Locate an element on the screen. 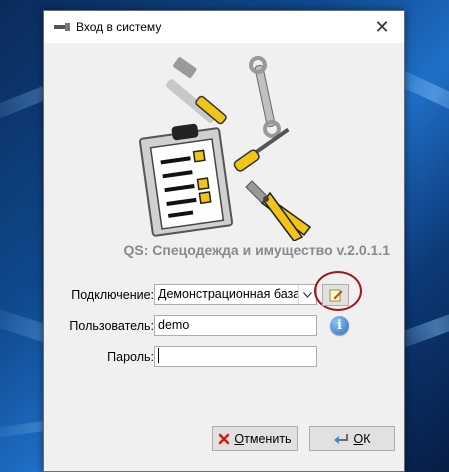 This screenshot has height=472, width=449. close-button: ✕ is located at coordinates (382, 27).